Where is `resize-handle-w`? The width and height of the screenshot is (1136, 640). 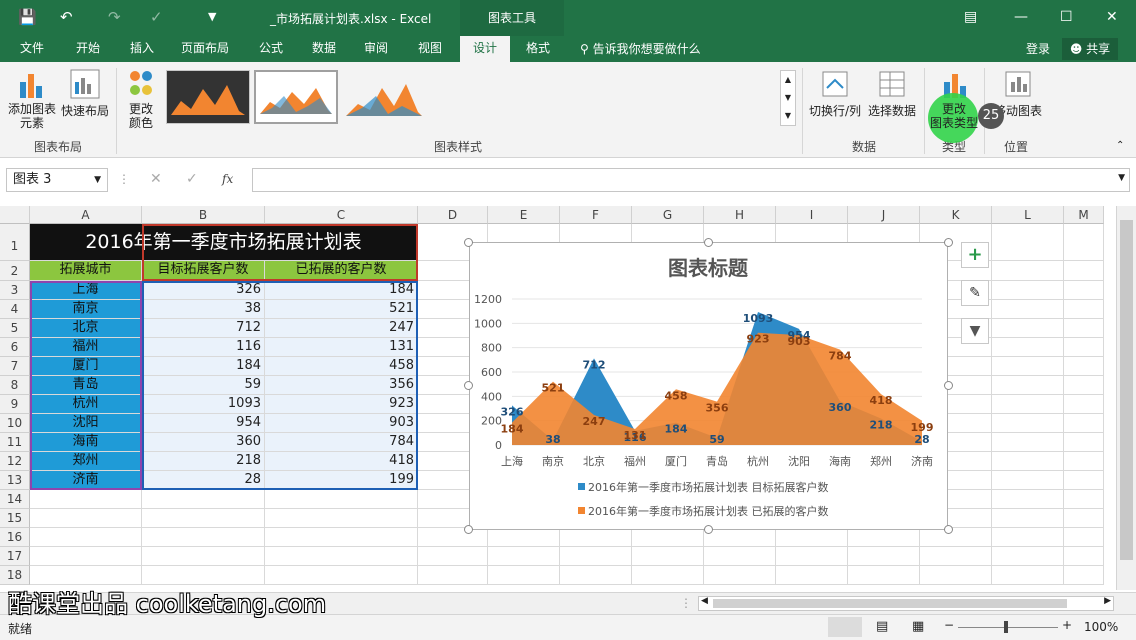
resize-handle-w is located at coordinates (468, 385).